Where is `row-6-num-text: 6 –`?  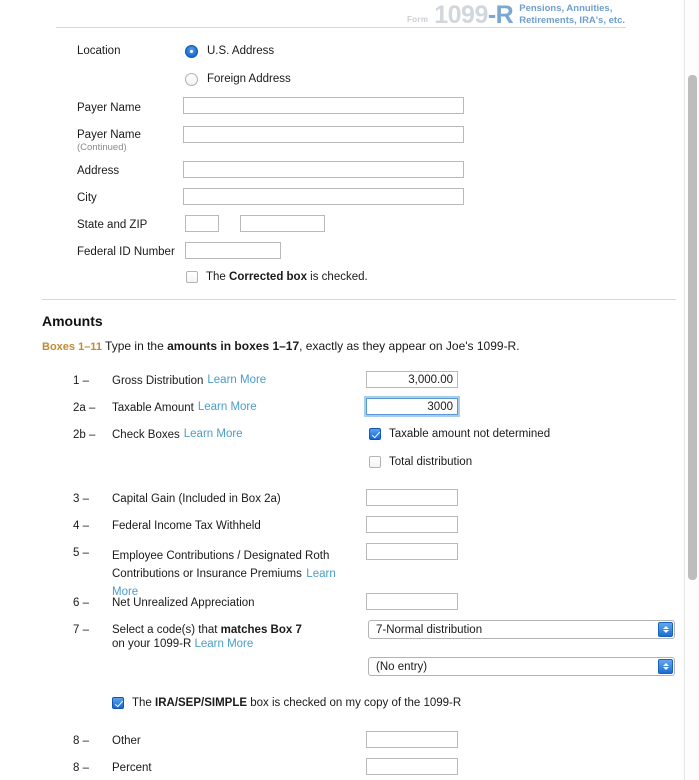 row-6-num-text: 6 – is located at coordinates (81, 603).